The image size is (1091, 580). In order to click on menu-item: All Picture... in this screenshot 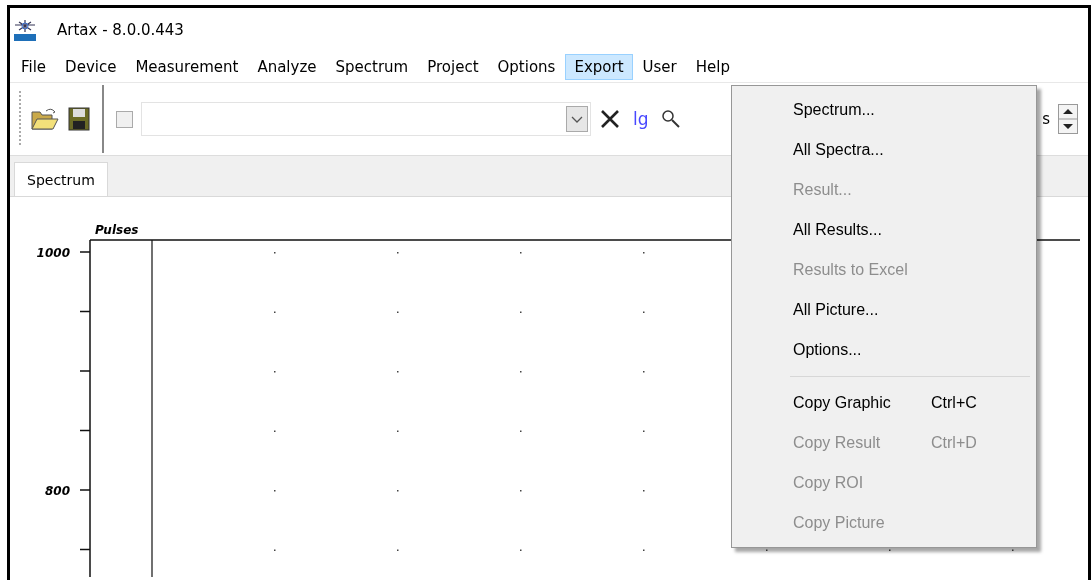, I will do `click(884, 310)`.